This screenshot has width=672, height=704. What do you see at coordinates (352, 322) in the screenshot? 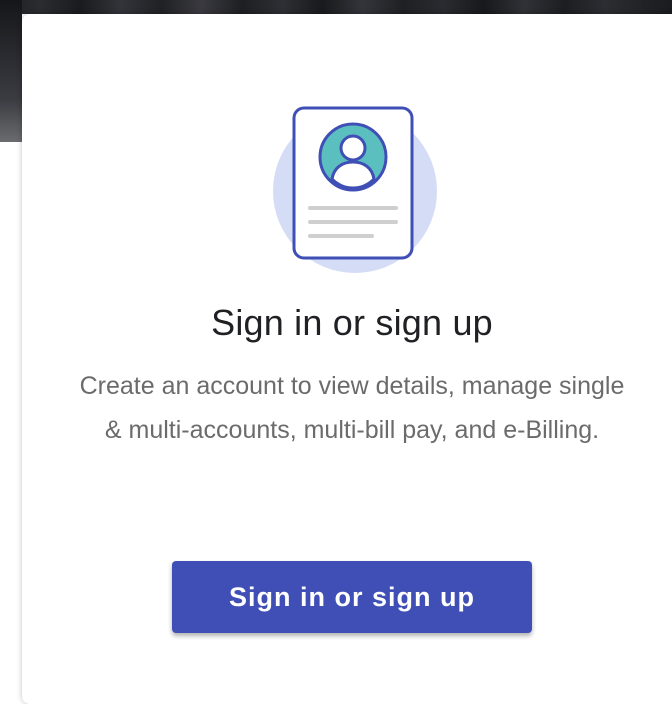
I see `dialog-title: Sign in or sign up` at bounding box center [352, 322].